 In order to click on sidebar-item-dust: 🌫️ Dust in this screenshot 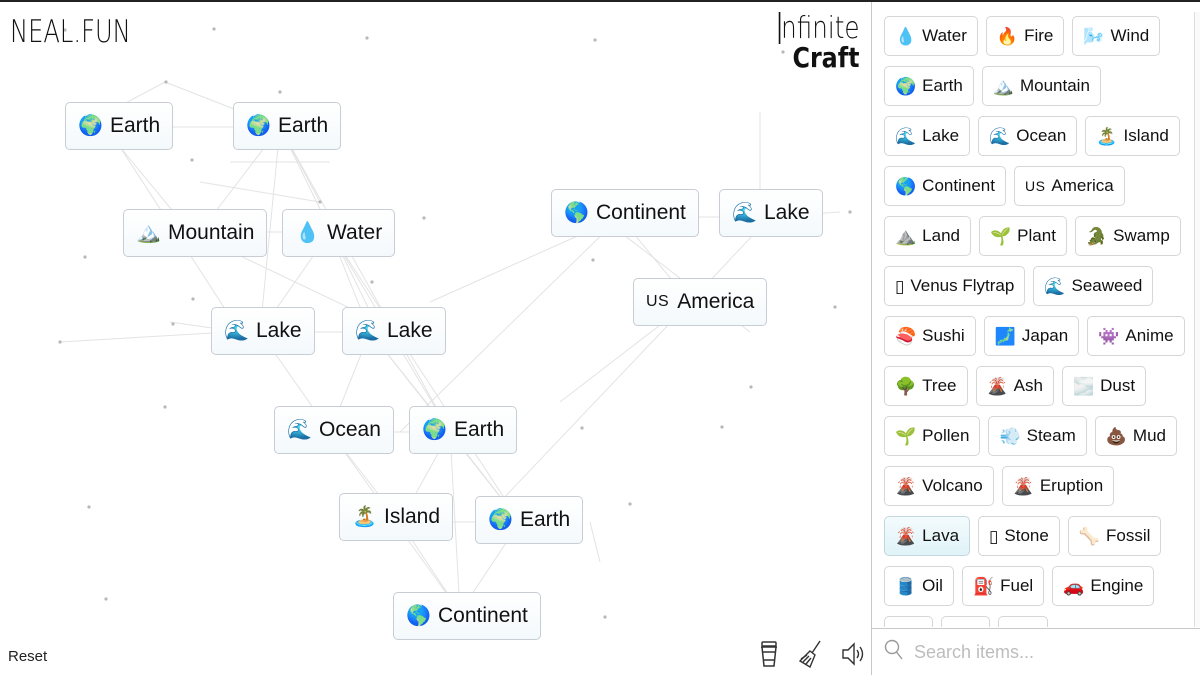, I will do `click(1104, 386)`.